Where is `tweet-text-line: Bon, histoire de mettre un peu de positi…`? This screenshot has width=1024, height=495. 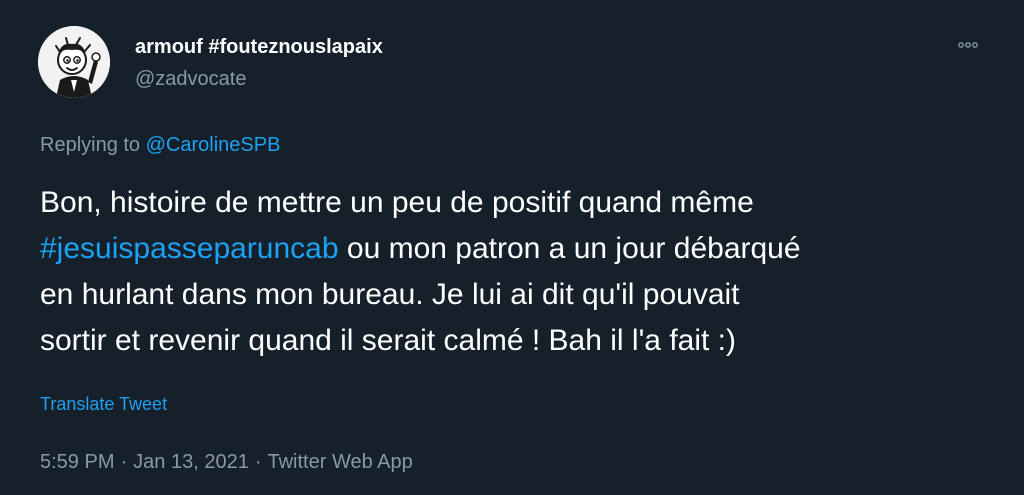 tweet-text-line: Bon, histoire de mettre un peu de positi… is located at coordinates (397, 202).